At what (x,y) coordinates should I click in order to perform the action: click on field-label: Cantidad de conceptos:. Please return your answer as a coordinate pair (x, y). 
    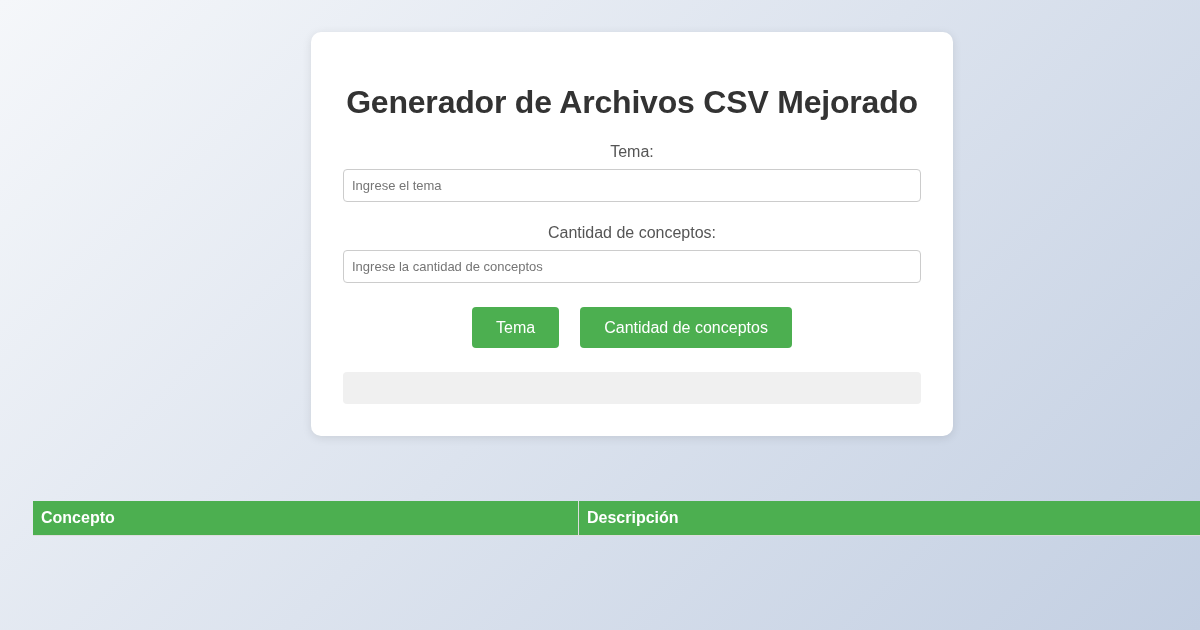
    Looking at the image, I should click on (632, 233).